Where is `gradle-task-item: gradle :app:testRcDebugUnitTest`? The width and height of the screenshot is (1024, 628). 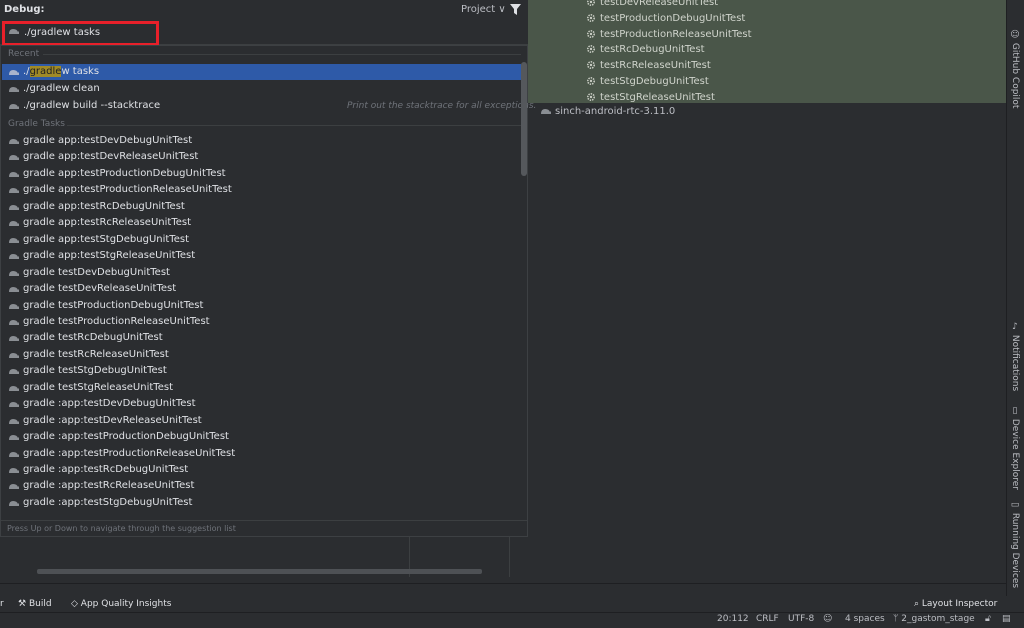 gradle-task-item: gradle :app:testRcDebugUnitTest is located at coordinates (261, 470).